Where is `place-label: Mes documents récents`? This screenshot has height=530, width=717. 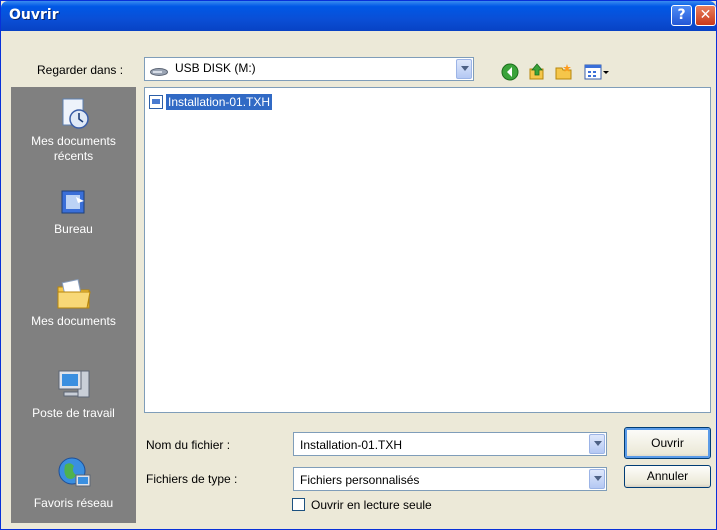 place-label: Mes documents récents is located at coordinates (73, 148).